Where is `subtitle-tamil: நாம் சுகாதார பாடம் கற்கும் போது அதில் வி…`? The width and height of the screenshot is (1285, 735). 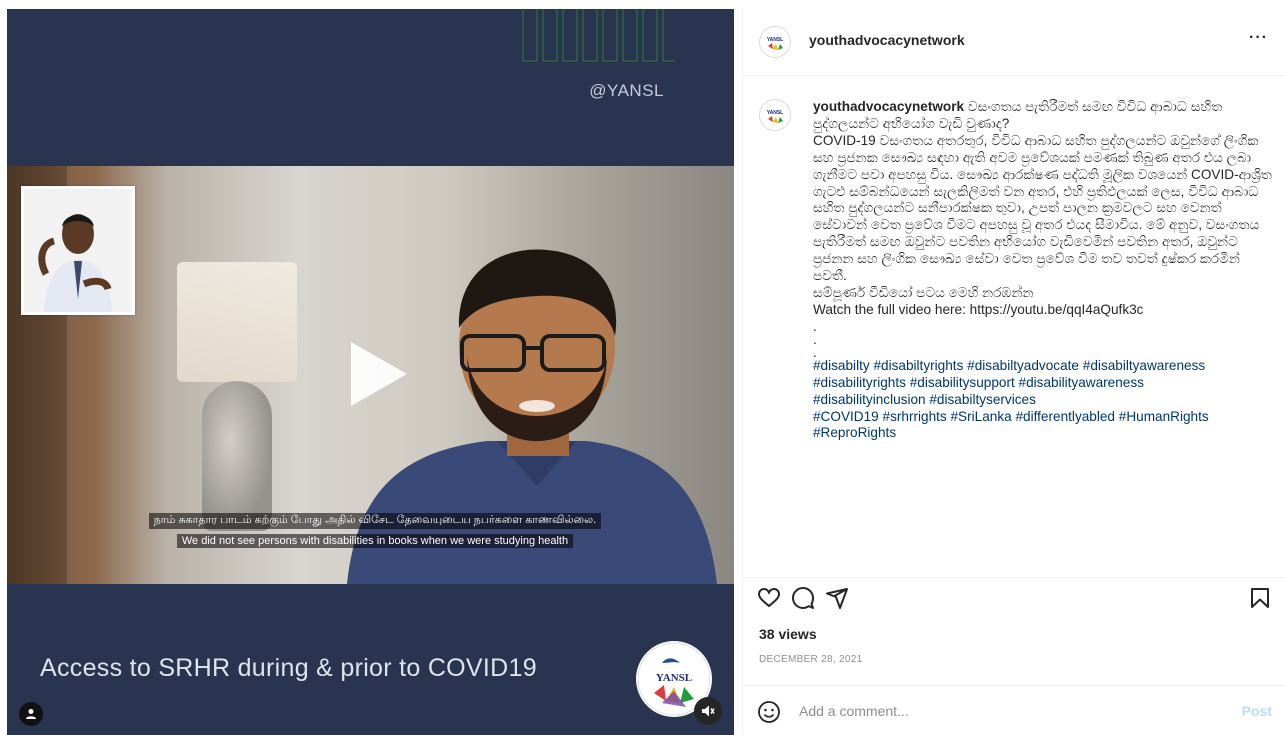 subtitle-tamil: நாம் சுகாதார பாடம் கற்கும் போது அதில் வி… is located at coordinates (375, 521).